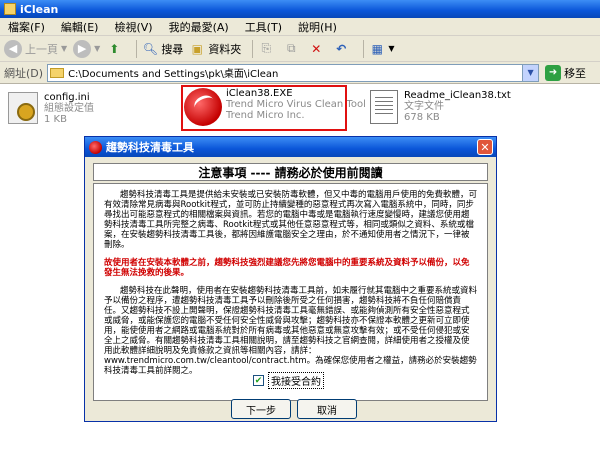 This screenshot has height=450, width=600. What do you see at coordinates (264, 108) in the screenshot?
I see `selection-highlight` at bounding box center [264, 108].